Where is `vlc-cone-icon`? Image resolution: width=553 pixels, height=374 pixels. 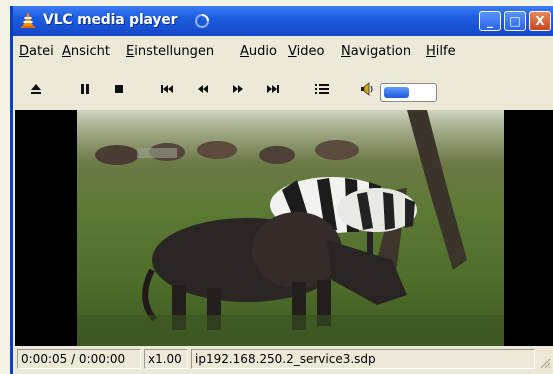
vlc-cone-icon is located at coordinates (28, 20).